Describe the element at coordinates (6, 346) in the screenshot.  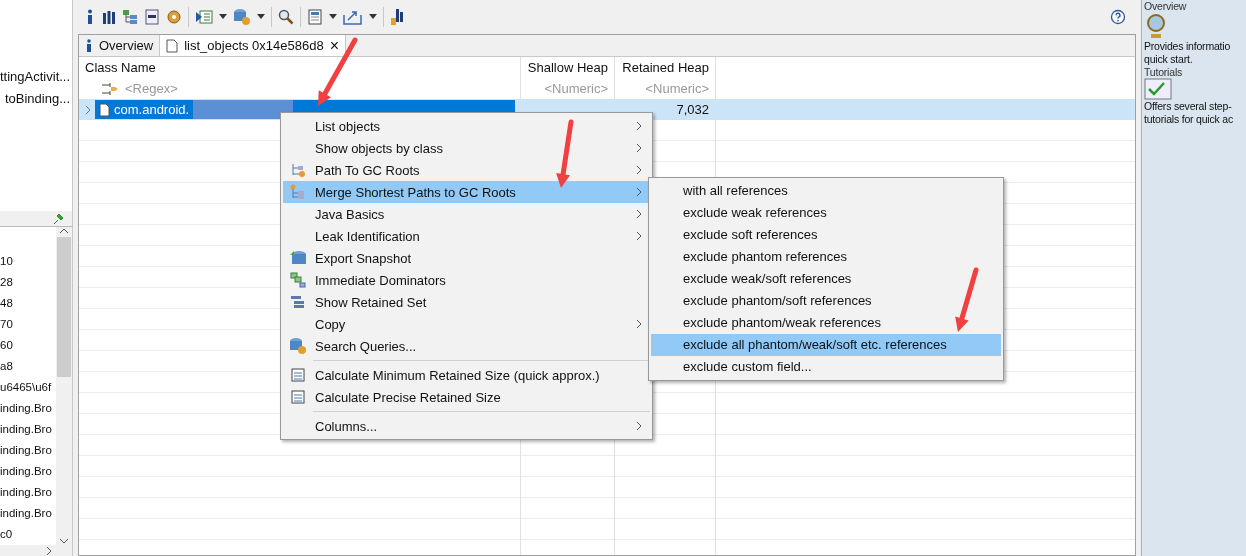
I see `list-item-text: 60` at that location.